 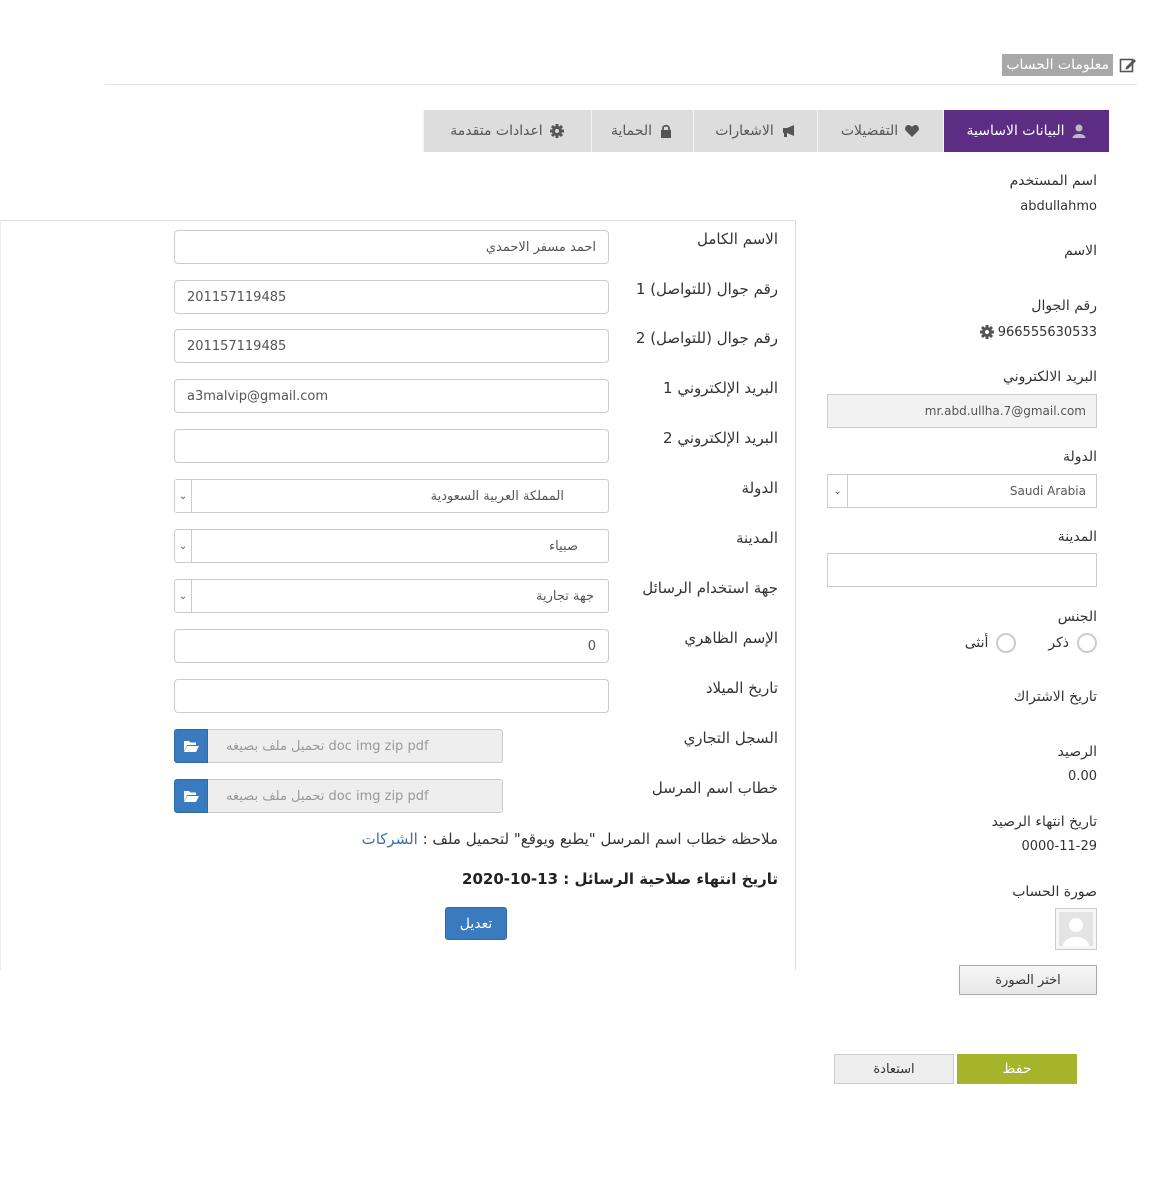 What do you see at coordinates (1047, 332) in the screenshot?
I see `mobile-value: 966555630533` at bounding box center [1047, 332].